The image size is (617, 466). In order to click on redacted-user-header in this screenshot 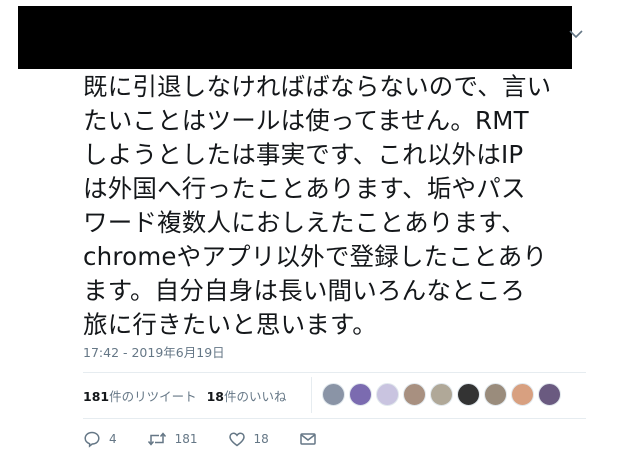, I will do `click(295, 37)`.